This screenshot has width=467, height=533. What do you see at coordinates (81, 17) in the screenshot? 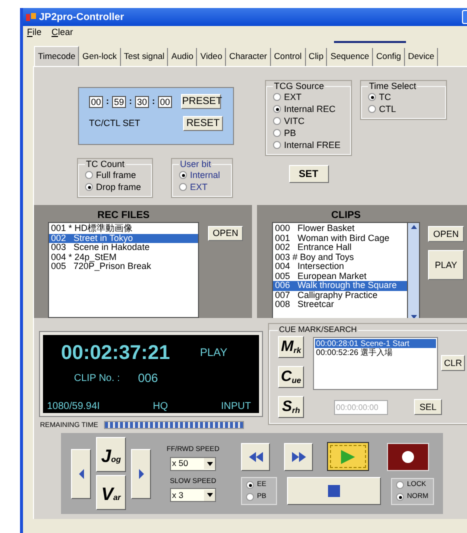
I see `window-title: JP2pro-Controller` at bounding box center [81, 17].